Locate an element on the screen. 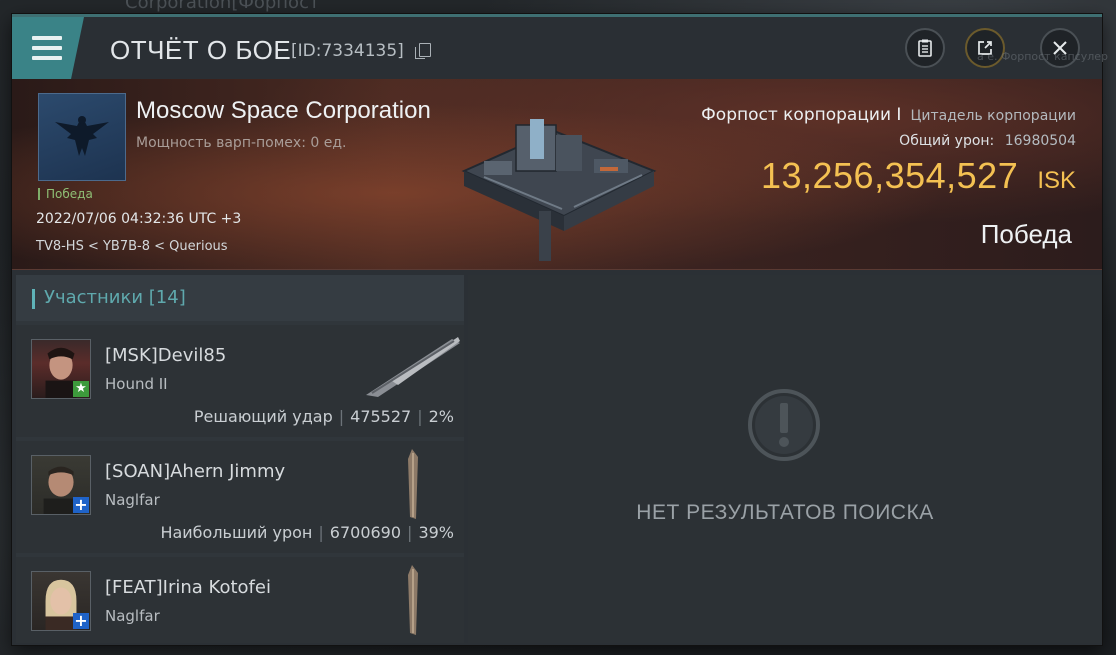 The width and height of the screenshot is (1116, 655). participant-stats: Наибольший урон | 6700690 | 39% is located at coordinates (307, 532).